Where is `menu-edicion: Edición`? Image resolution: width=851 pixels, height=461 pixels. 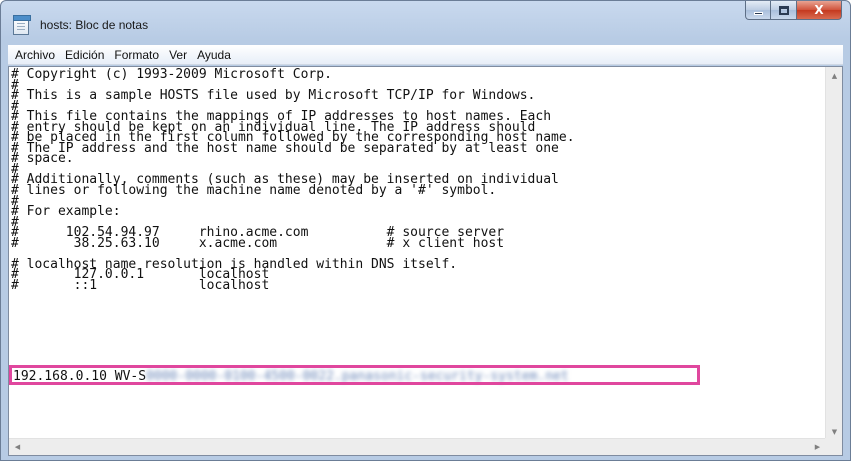 menu-edicion: Edición is located at coordinates (84, 55).